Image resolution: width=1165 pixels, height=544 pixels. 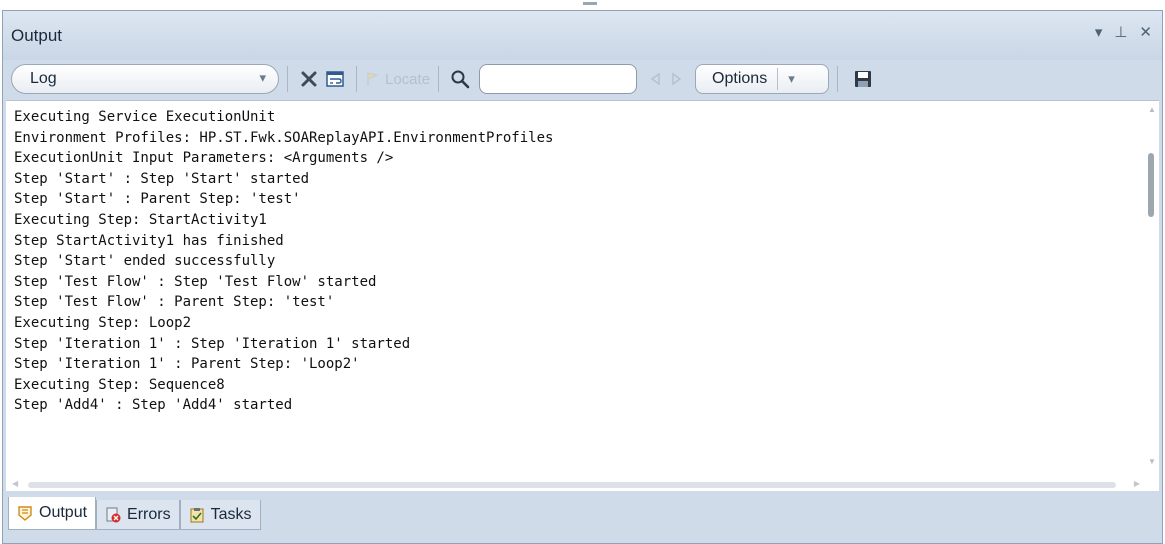 I want to click on pin-icon: ⊥, so click(x=1120, y=33).